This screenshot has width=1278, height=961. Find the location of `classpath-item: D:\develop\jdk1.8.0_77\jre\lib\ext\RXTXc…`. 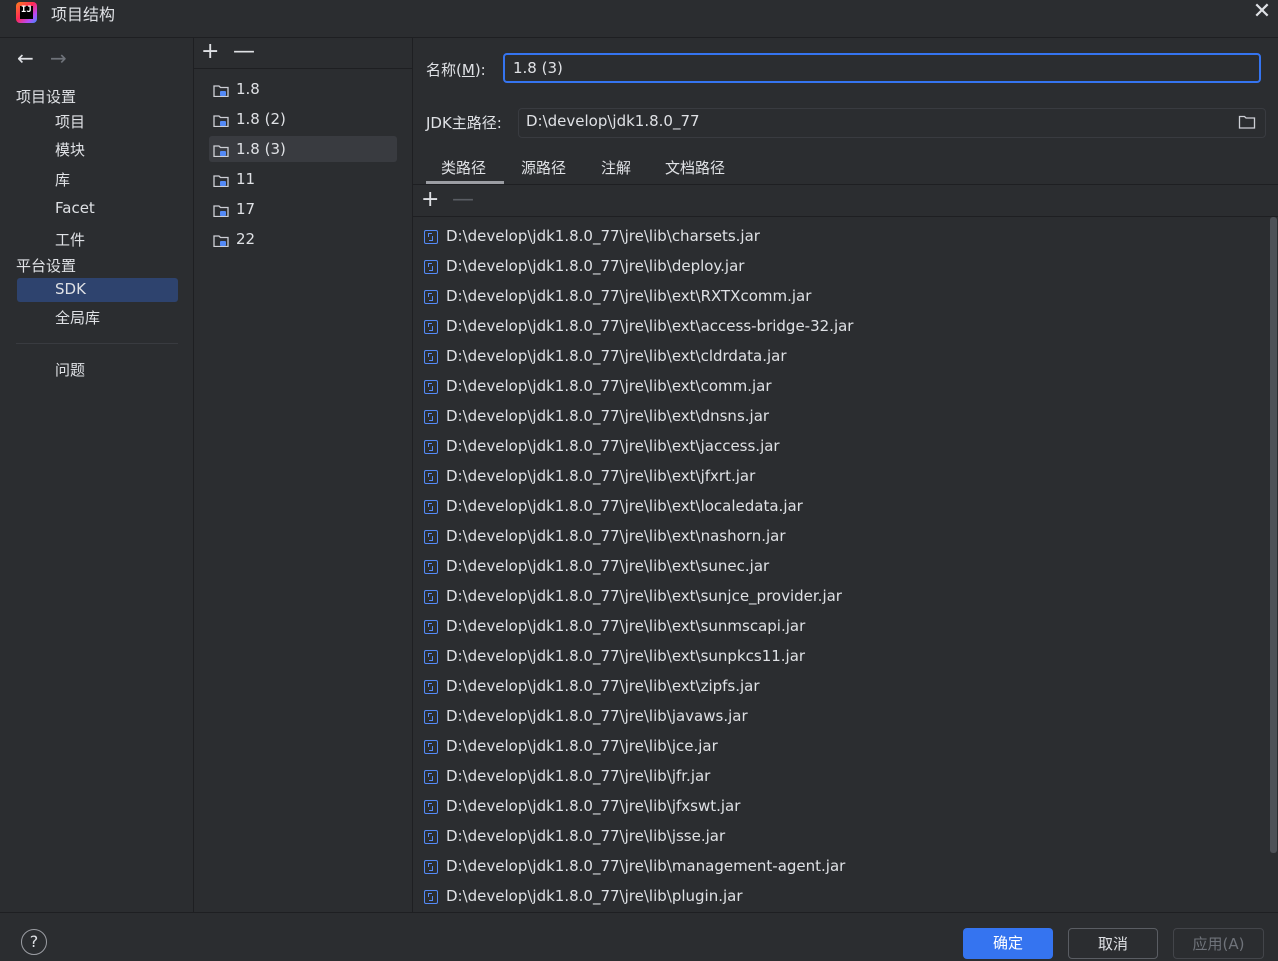

classpath-item: D:\develop\jdk1.8.0_77\jre\lib\ext\RXTXc… is located at coordinates (841, 297).